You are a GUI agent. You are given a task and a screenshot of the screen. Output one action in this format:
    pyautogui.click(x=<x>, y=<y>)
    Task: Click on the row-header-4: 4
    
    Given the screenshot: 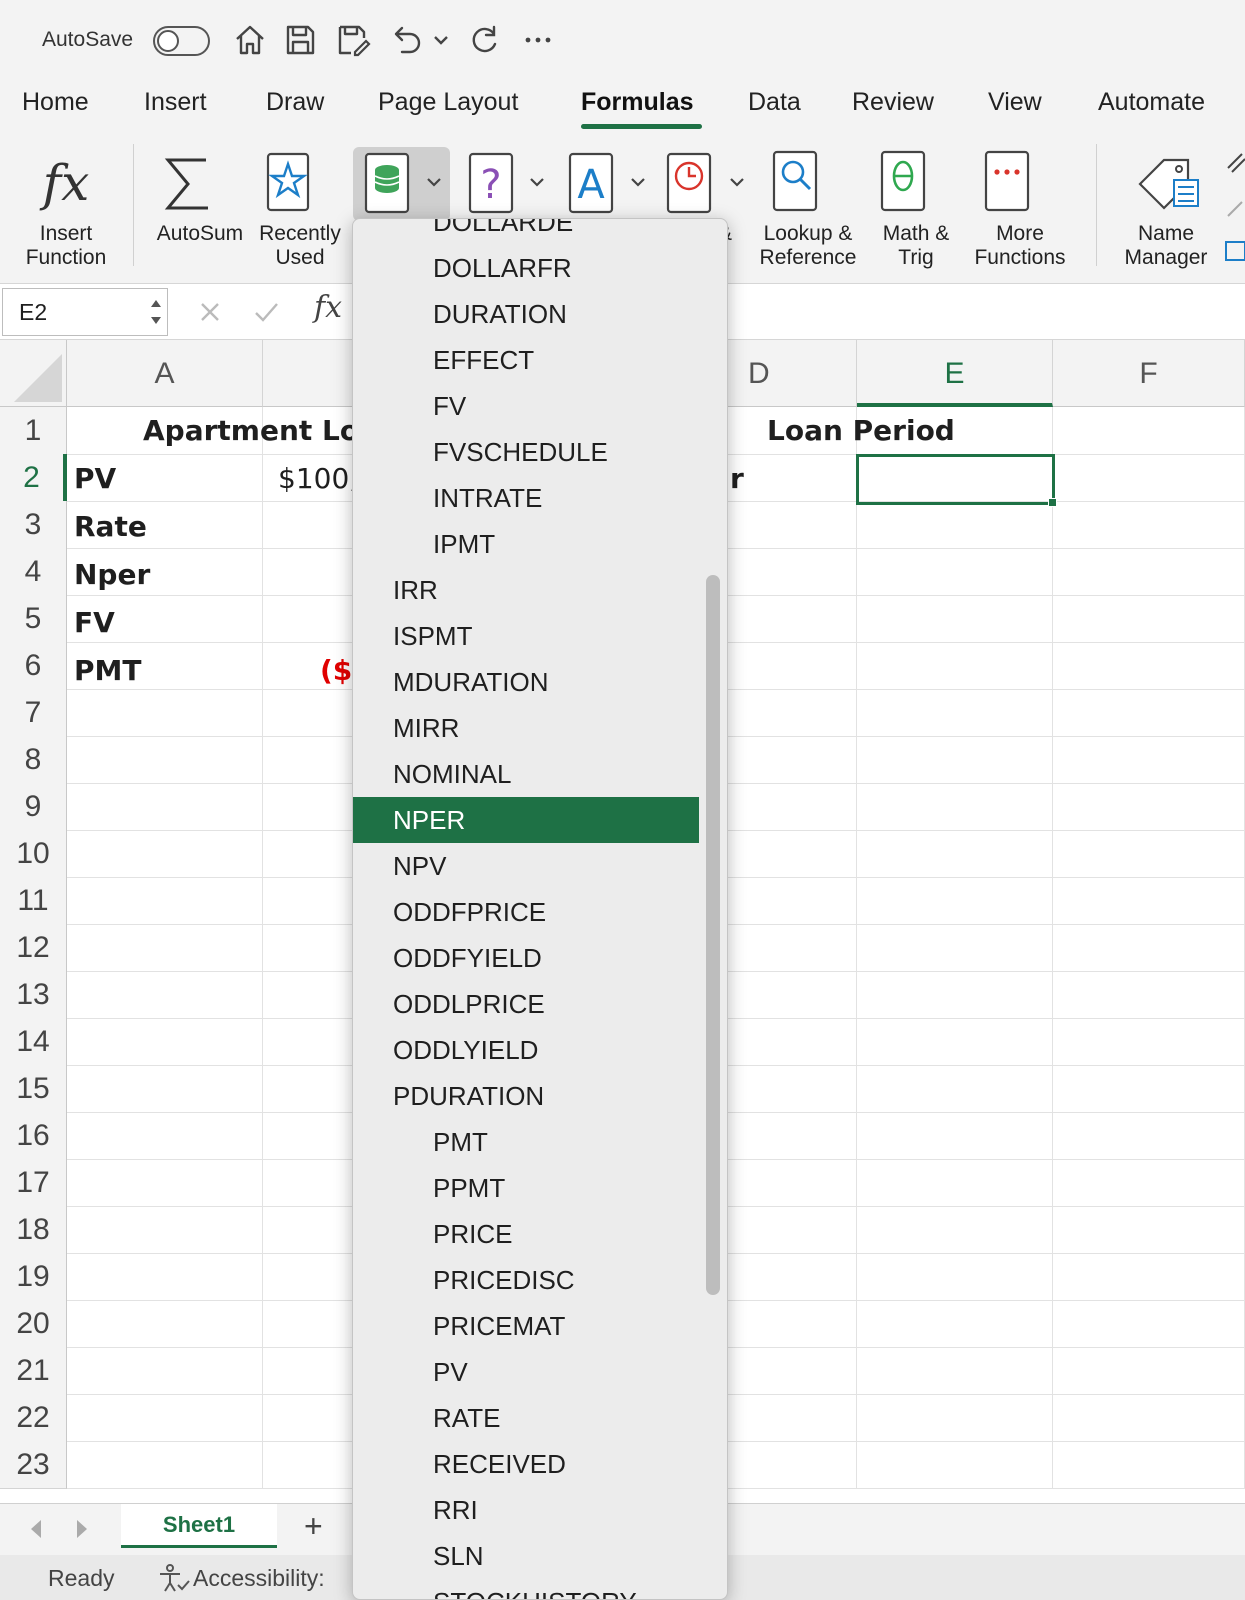 What is the action you would take?
    pyautogui.click(x=33, y=572)
    